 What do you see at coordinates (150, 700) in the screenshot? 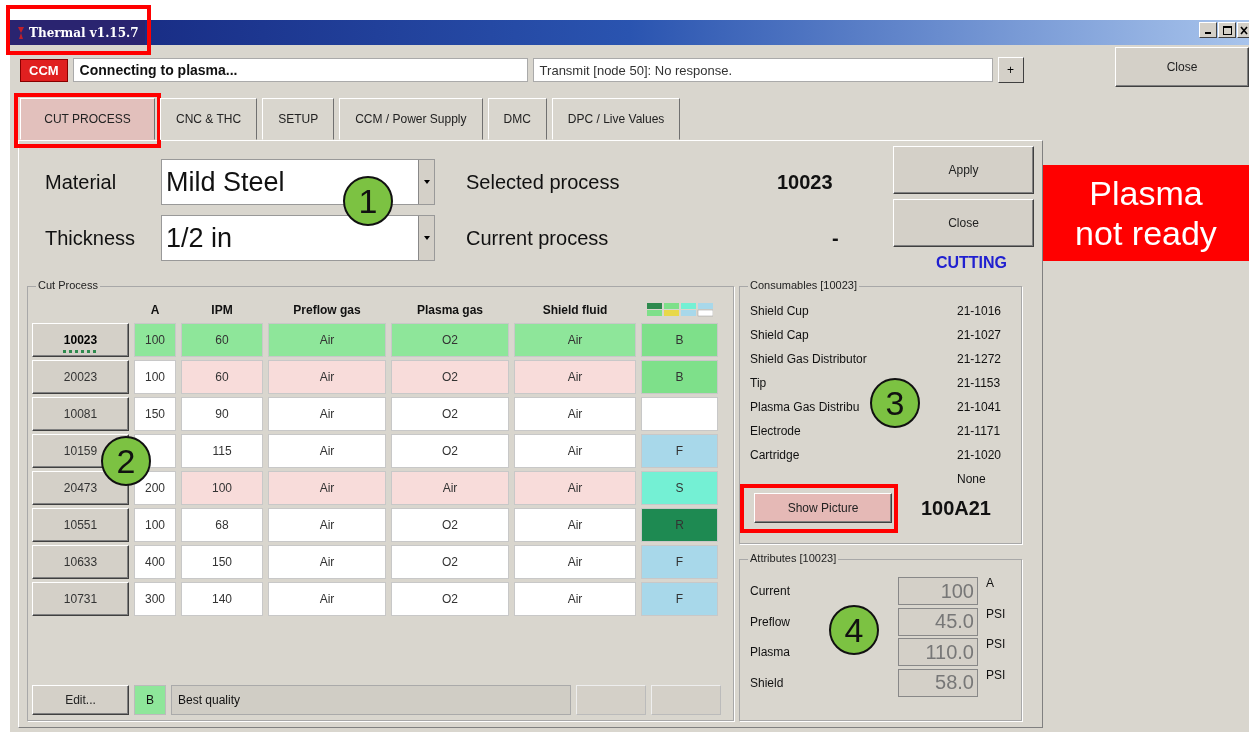
I see `quality-badge: B` at bounding box center [150, 700].